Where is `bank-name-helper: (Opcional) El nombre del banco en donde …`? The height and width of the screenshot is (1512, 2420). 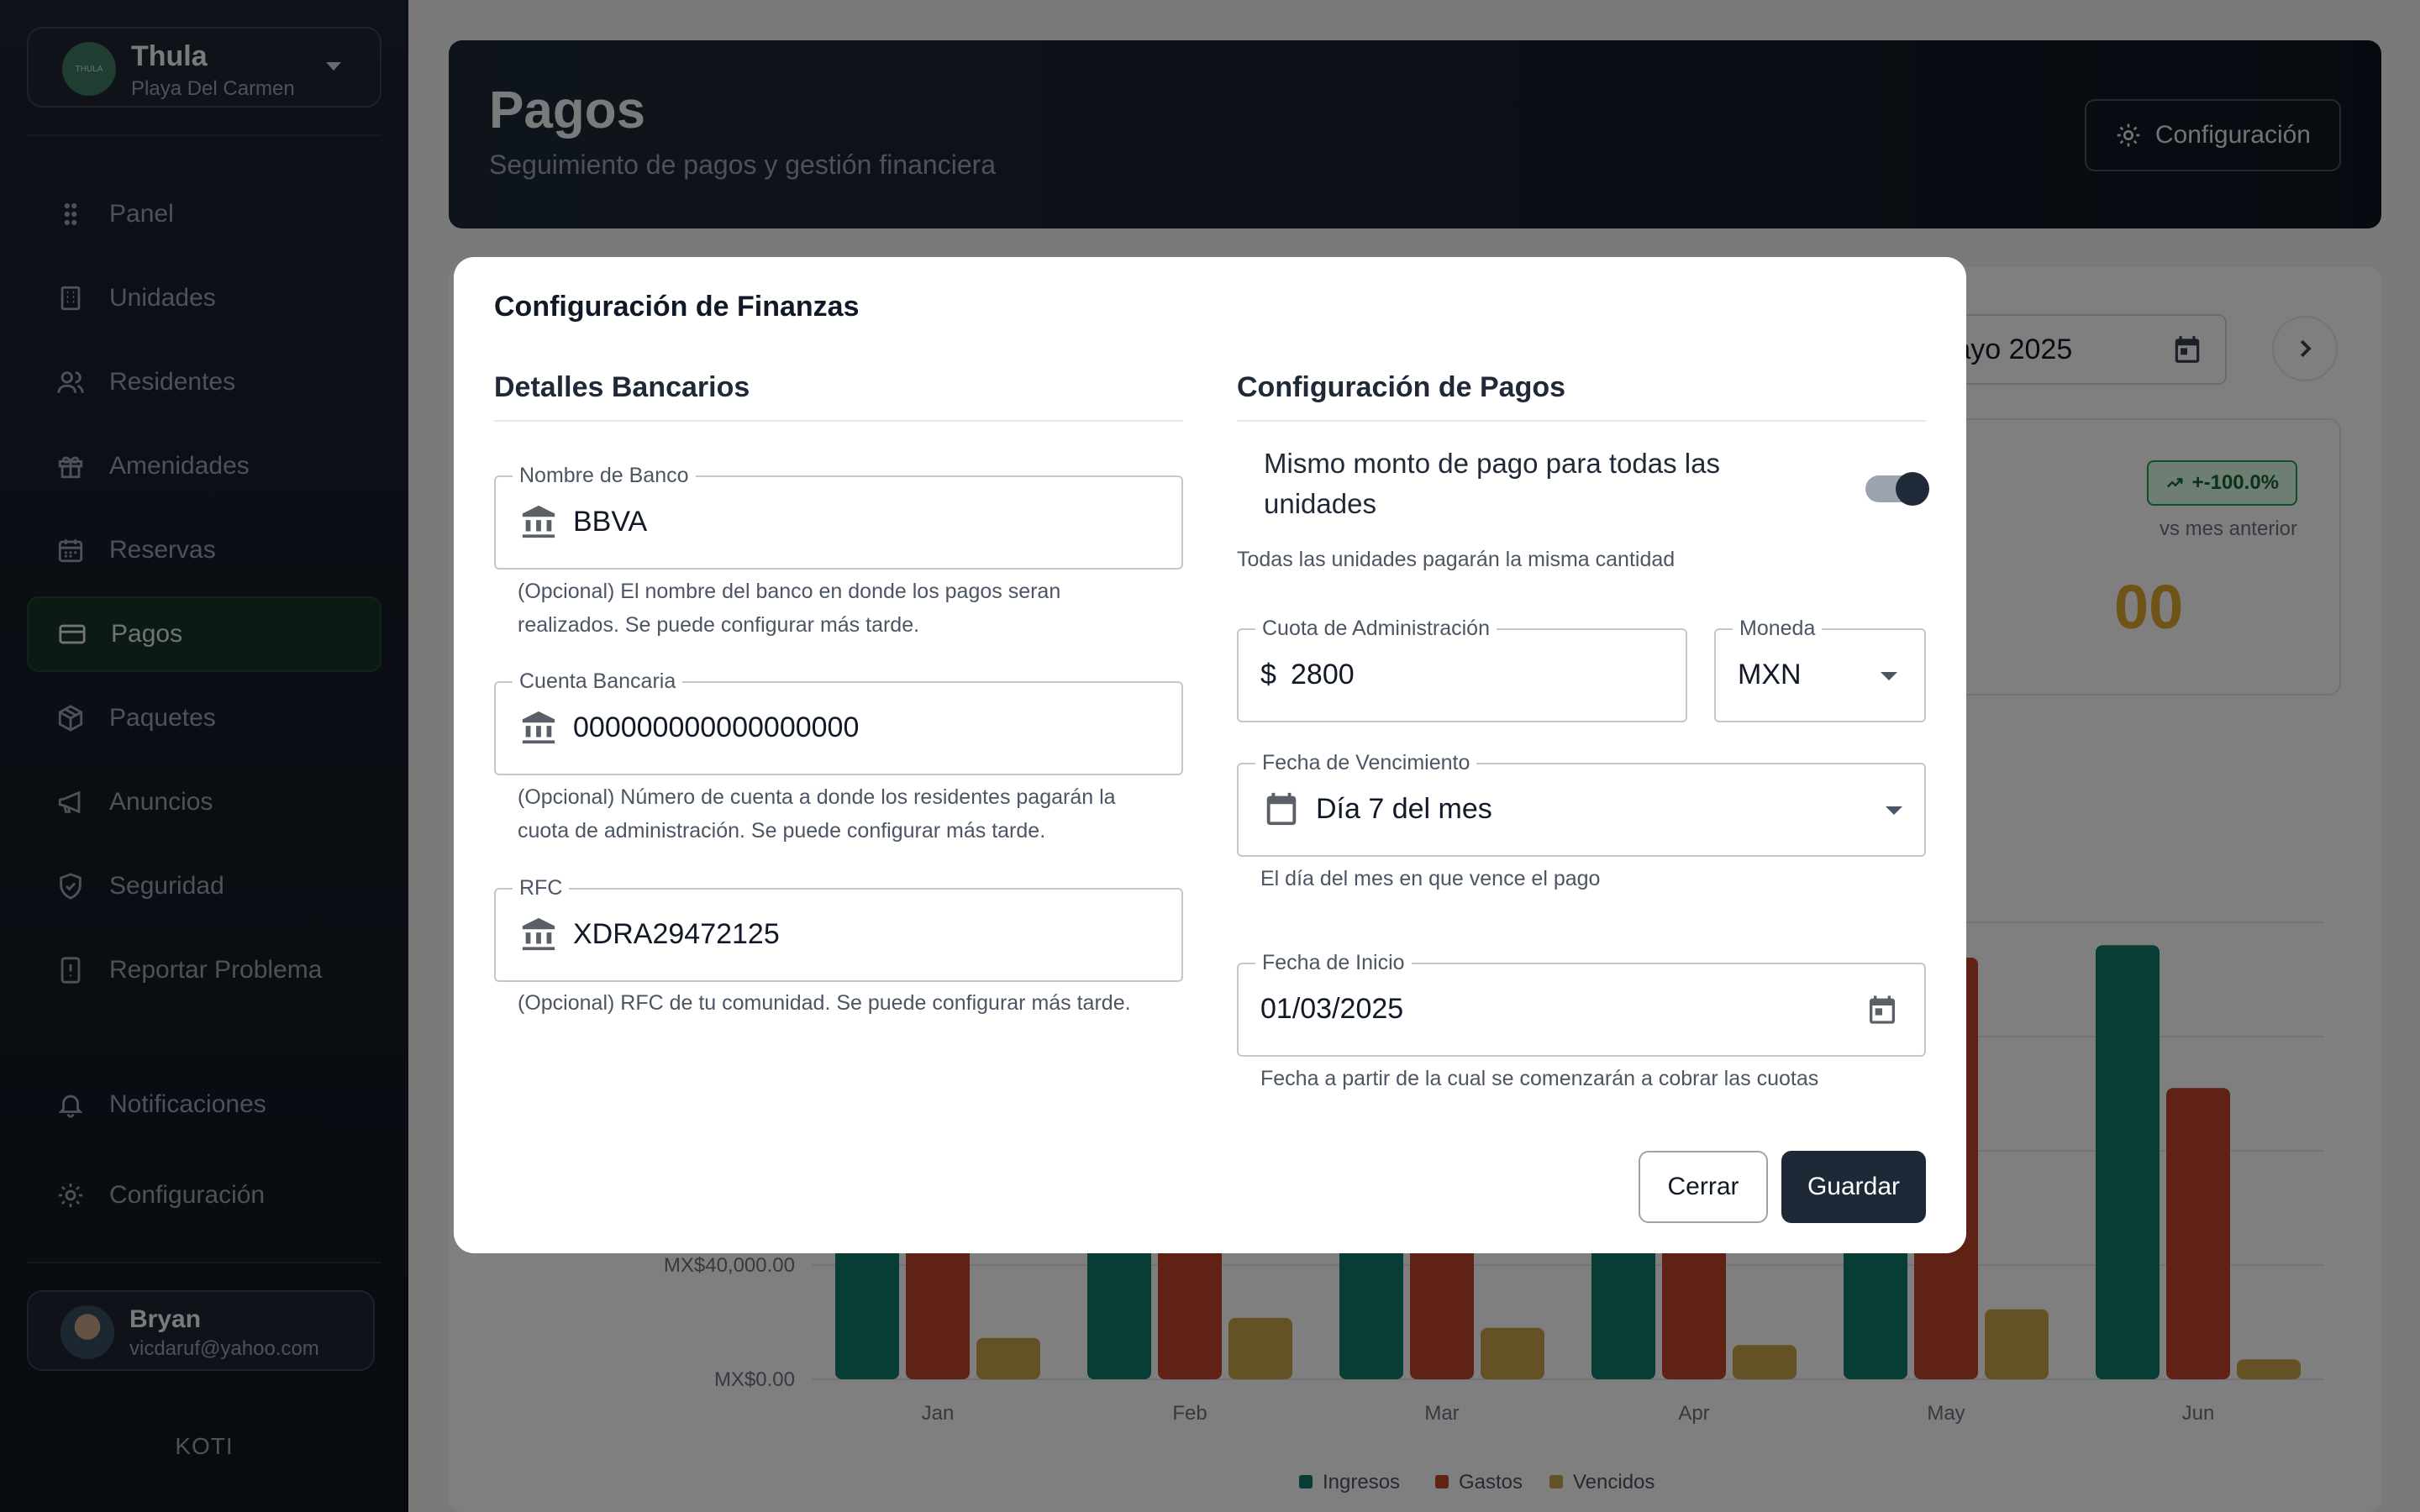
bank-name-helper: (Opcional) El nombre del banco en donde … is located at coordinates (789, 608).